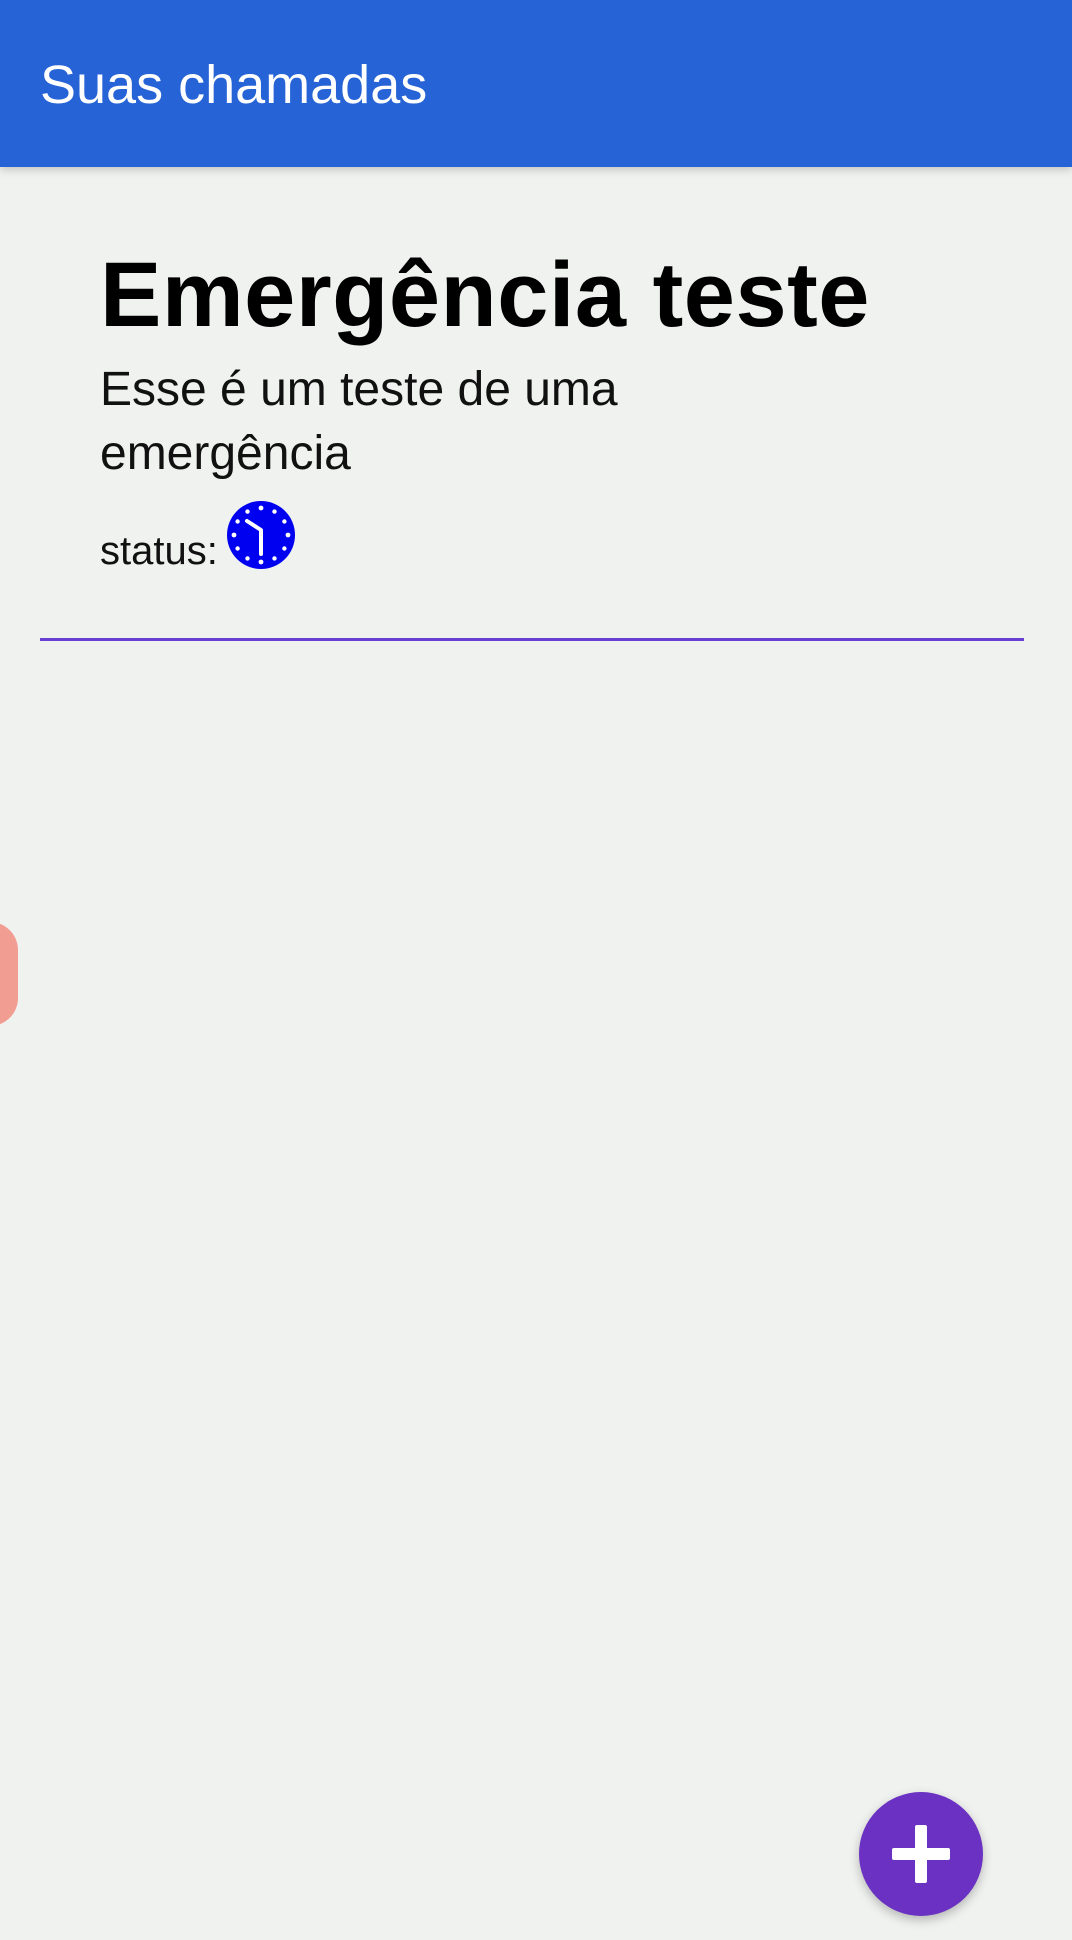 The image size is (1072, 1940). What do you see at coordinates (359, 421) in the screenshot?
I see `call-description: Esse é um teste de uma emergência` at bounding box center [359, 421].